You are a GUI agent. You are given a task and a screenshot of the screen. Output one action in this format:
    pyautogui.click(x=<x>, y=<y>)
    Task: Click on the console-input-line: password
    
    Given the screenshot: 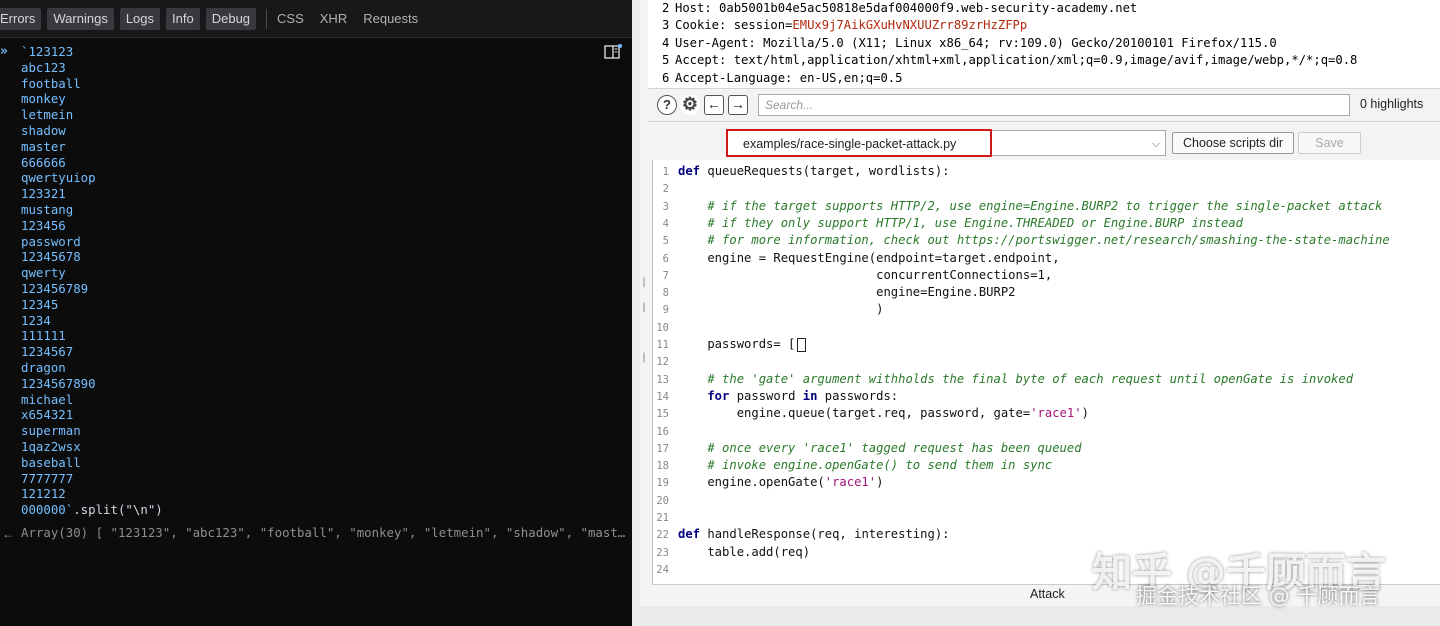 What is the action you would take?
    pyautogui.click(x=51, y=241)
    